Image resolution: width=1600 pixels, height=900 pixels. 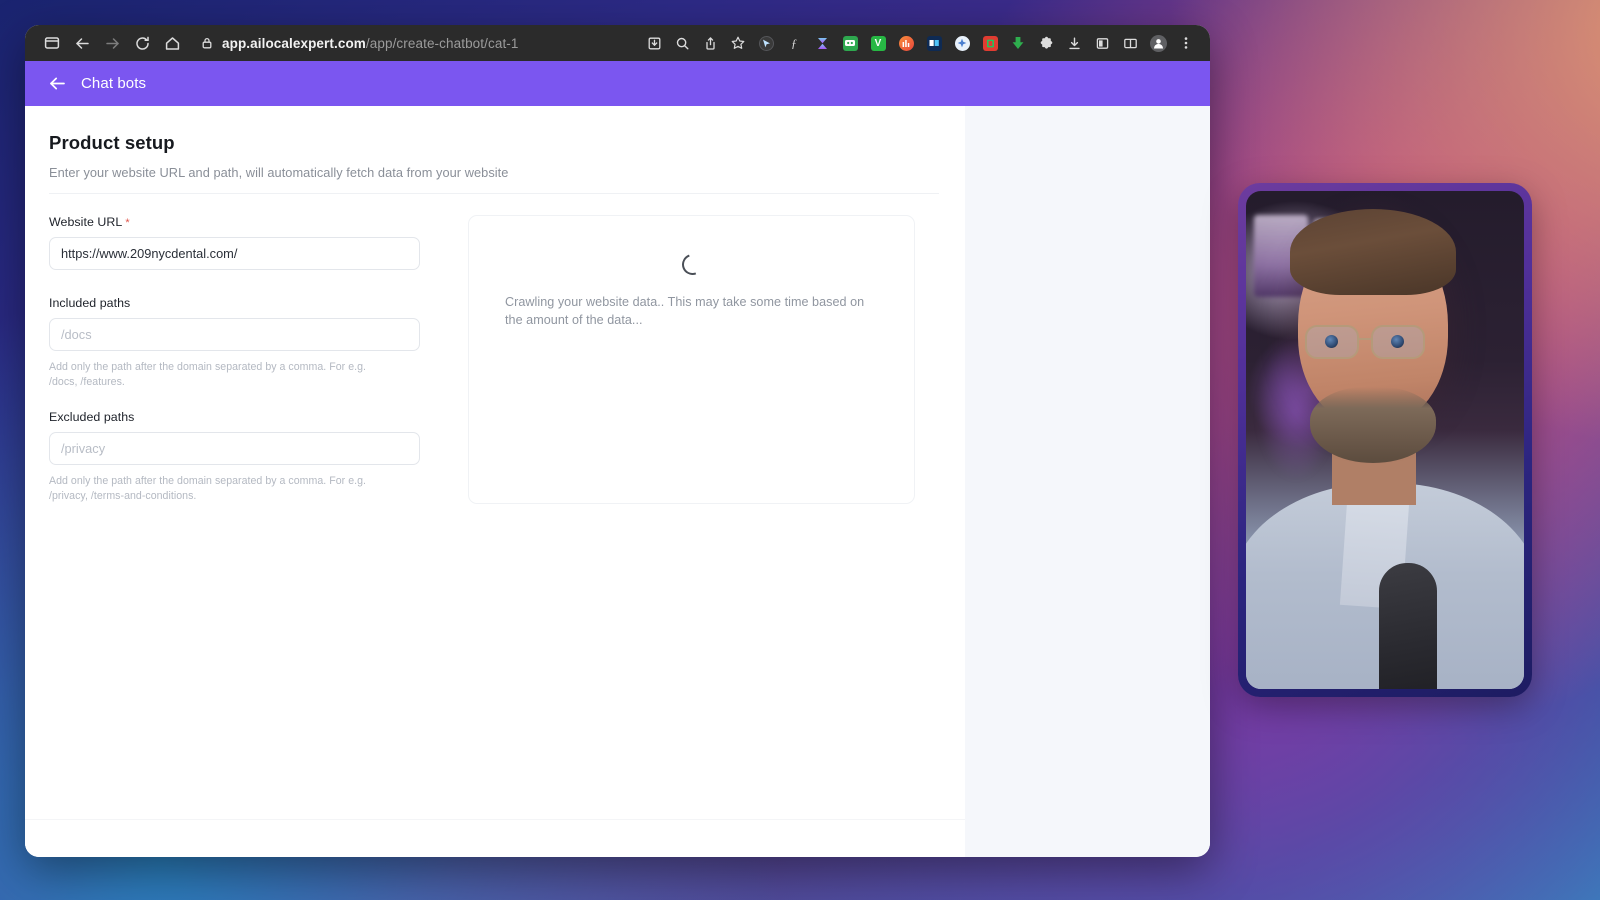 What do you see at coordinates (692, 264) in the screenshot?
I see `loading-spinner-icon` at bounding box center [692, 264].